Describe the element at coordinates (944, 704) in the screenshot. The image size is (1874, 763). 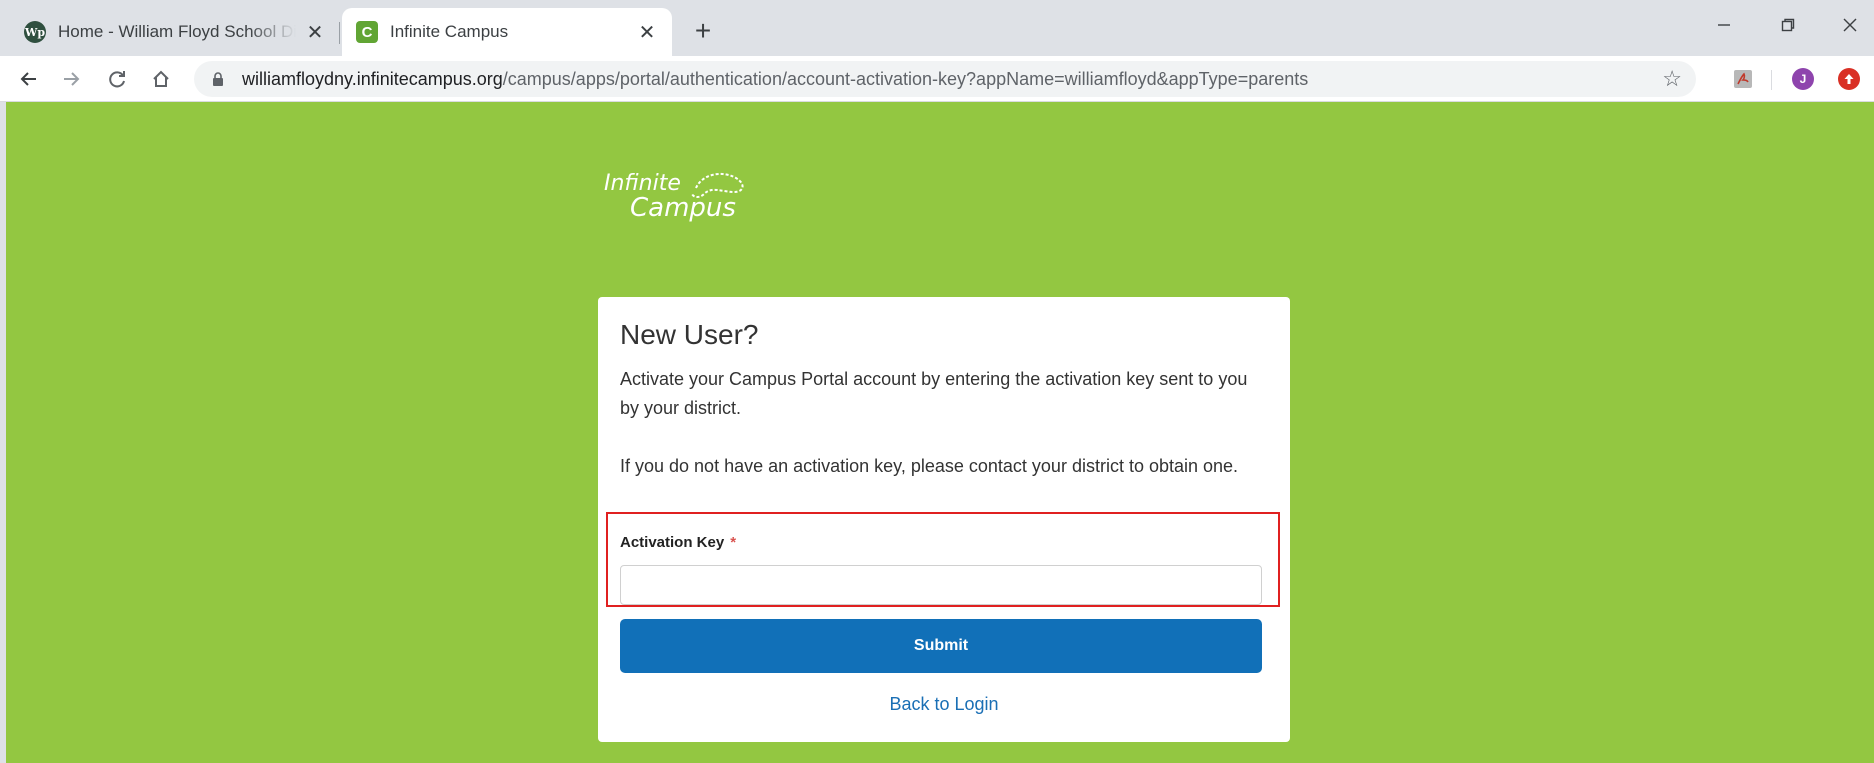
I see `back-to-login-link: Back to Login` at that location.